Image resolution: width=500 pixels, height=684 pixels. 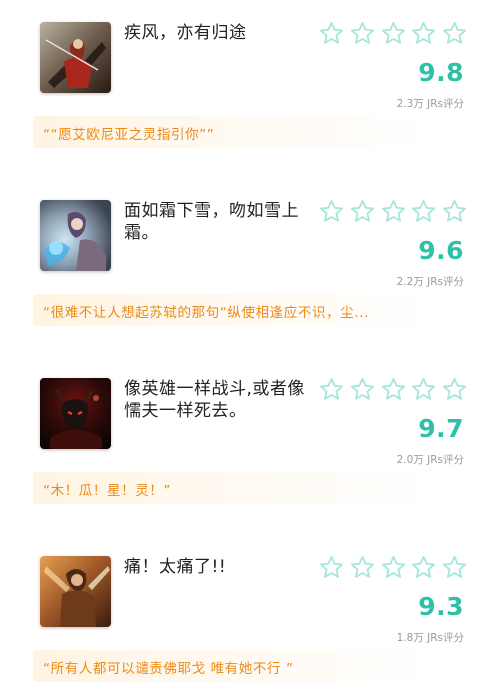 I want to click on top-comment-text: “所有人都可以谴责佛耶戈 唯有她不行 ”, so click(x=168, y=669).